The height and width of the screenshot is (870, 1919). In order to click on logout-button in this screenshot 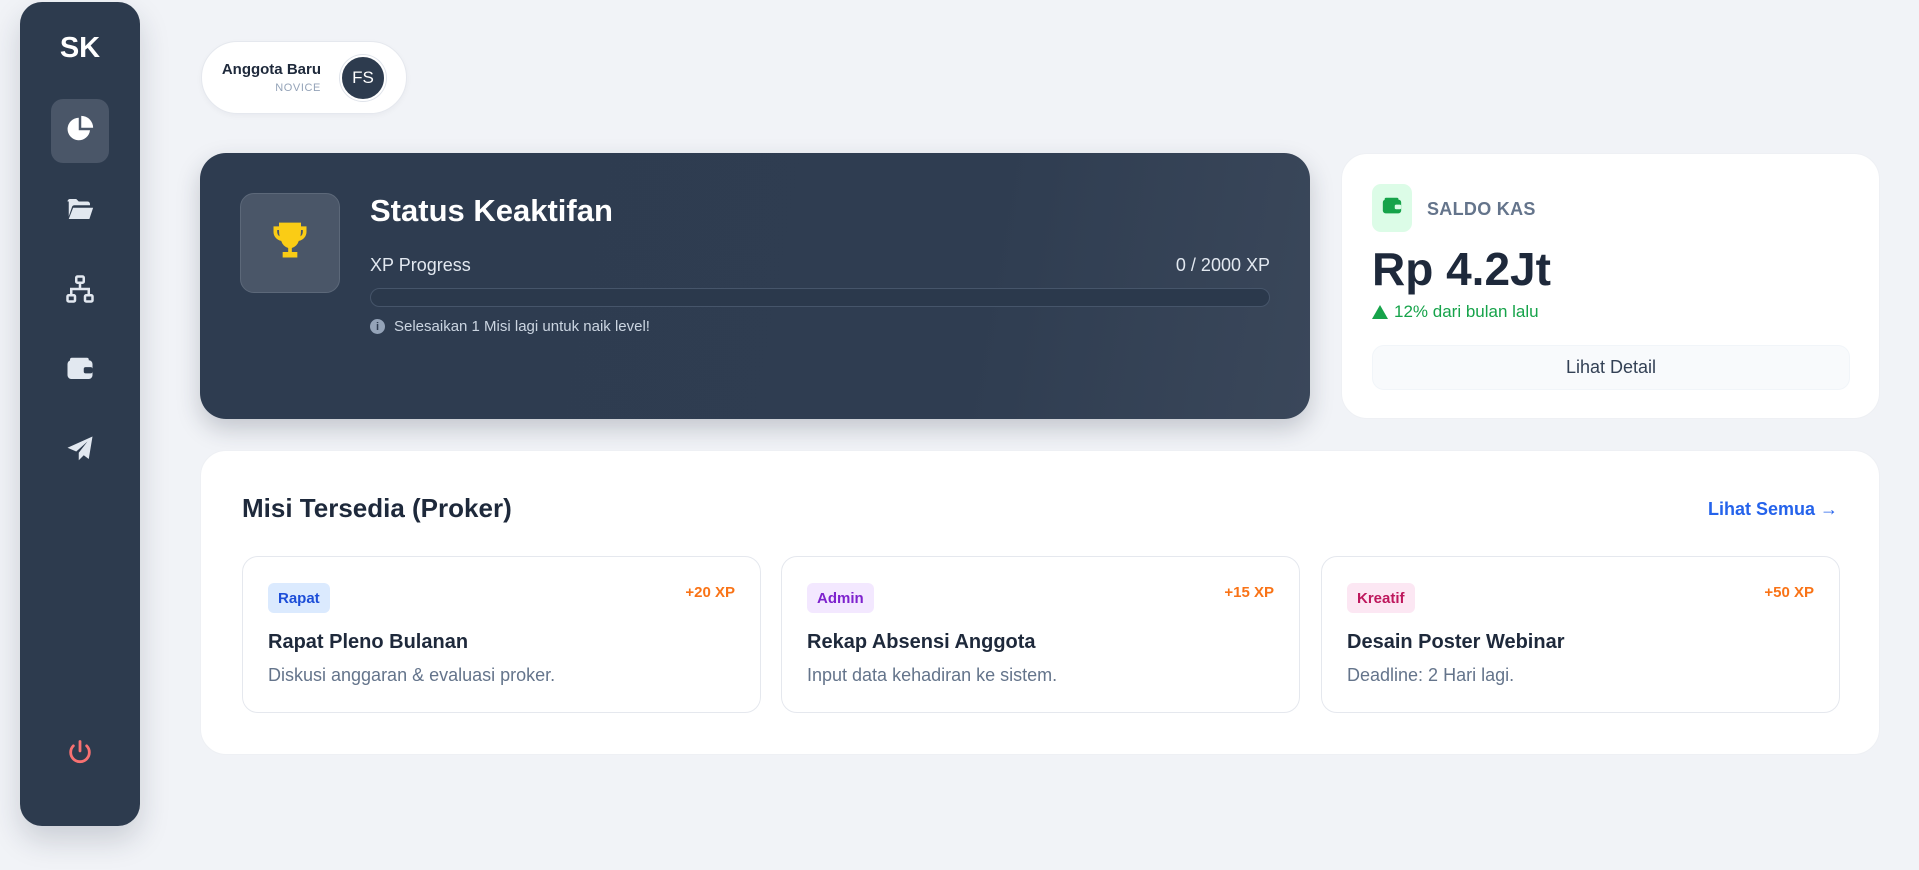, I will do `click(80, 754)`.